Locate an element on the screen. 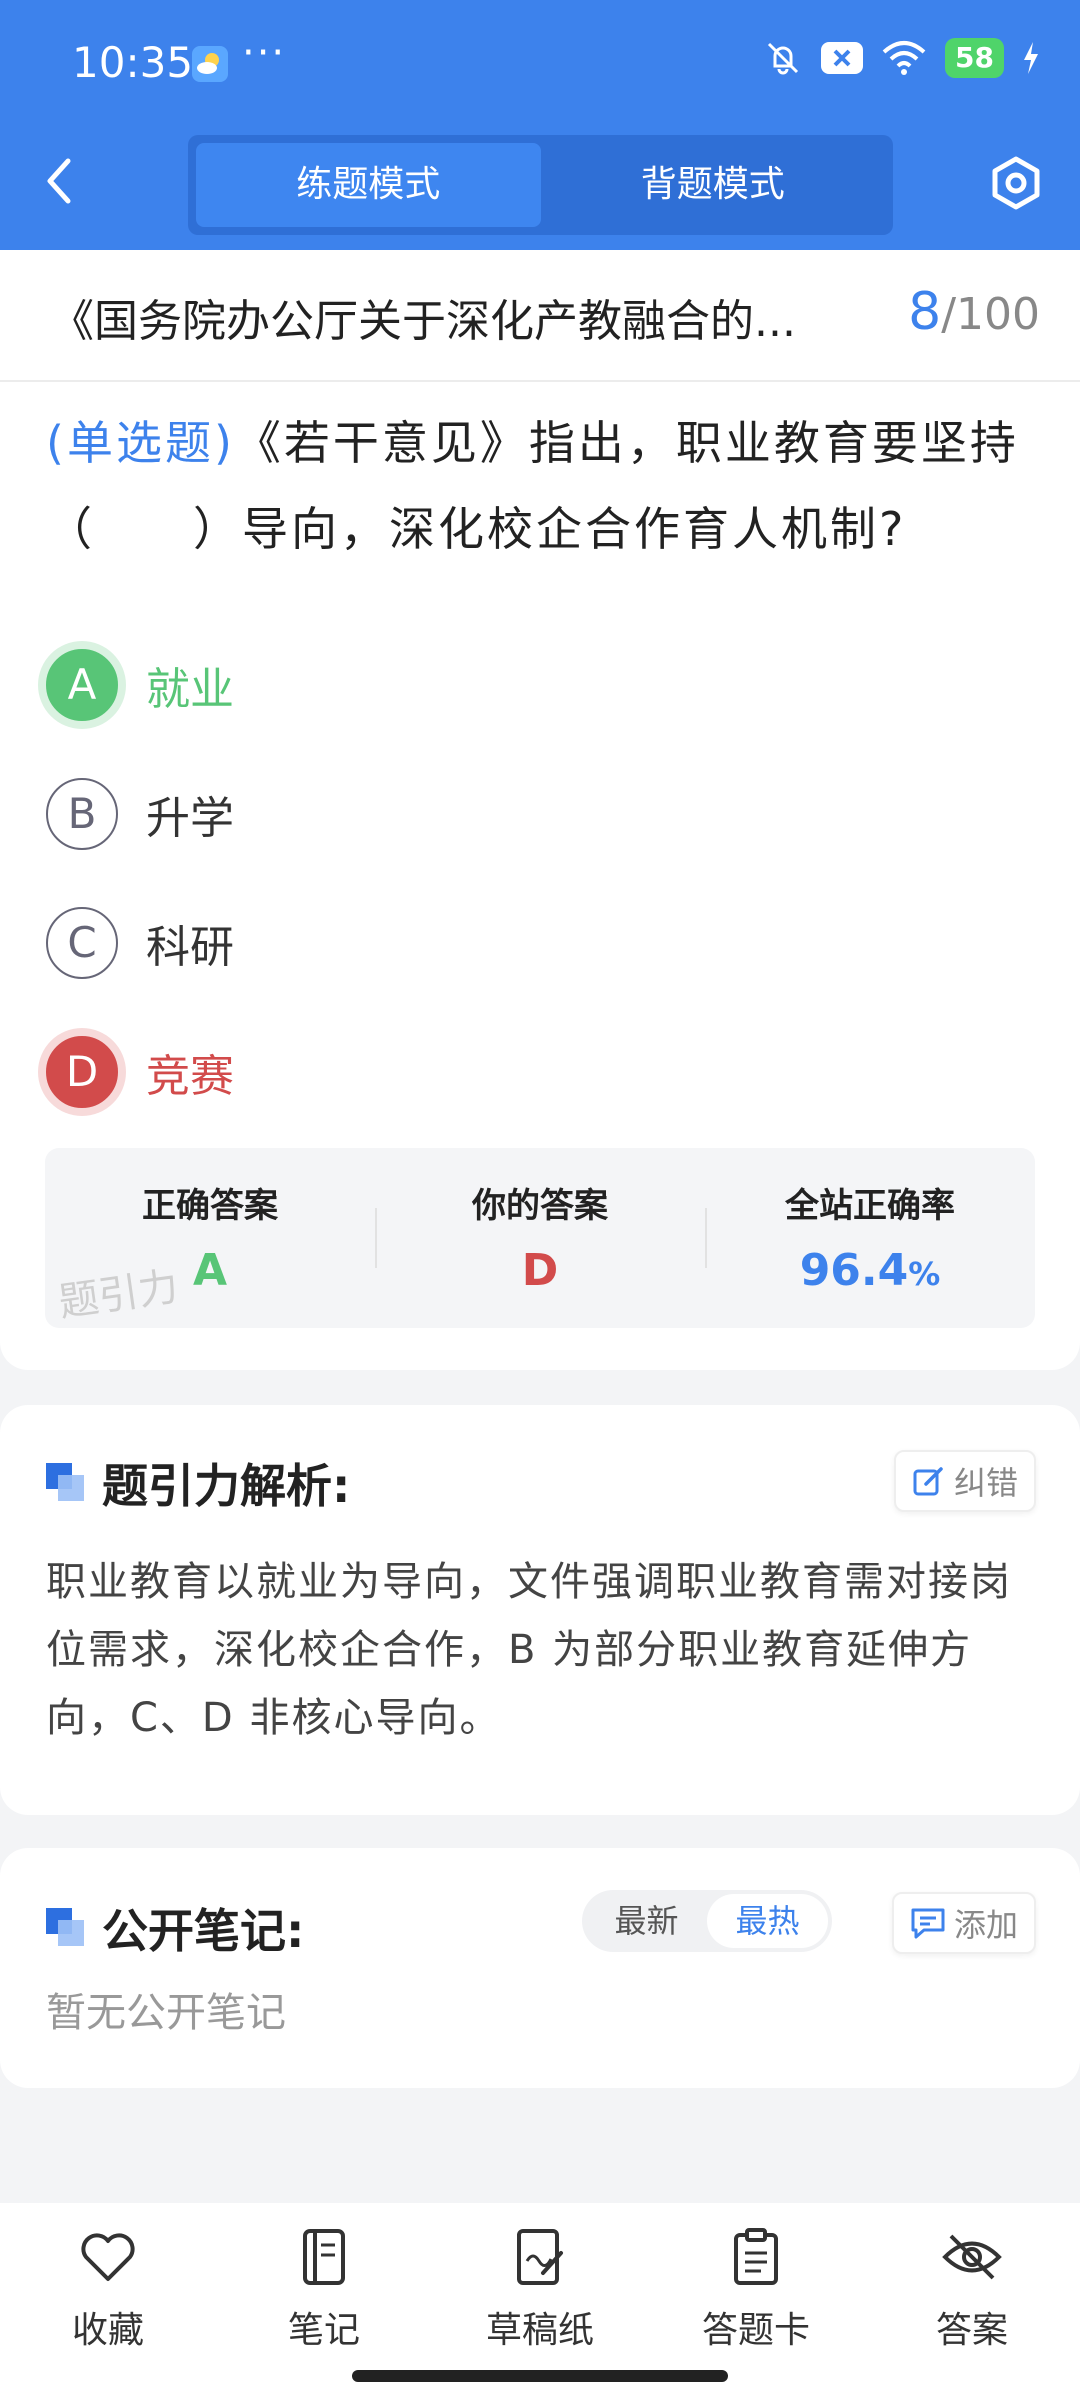 This screenshot has height=2400, width=1080. current-question-number: 8 is located at coordinates (925, 312).